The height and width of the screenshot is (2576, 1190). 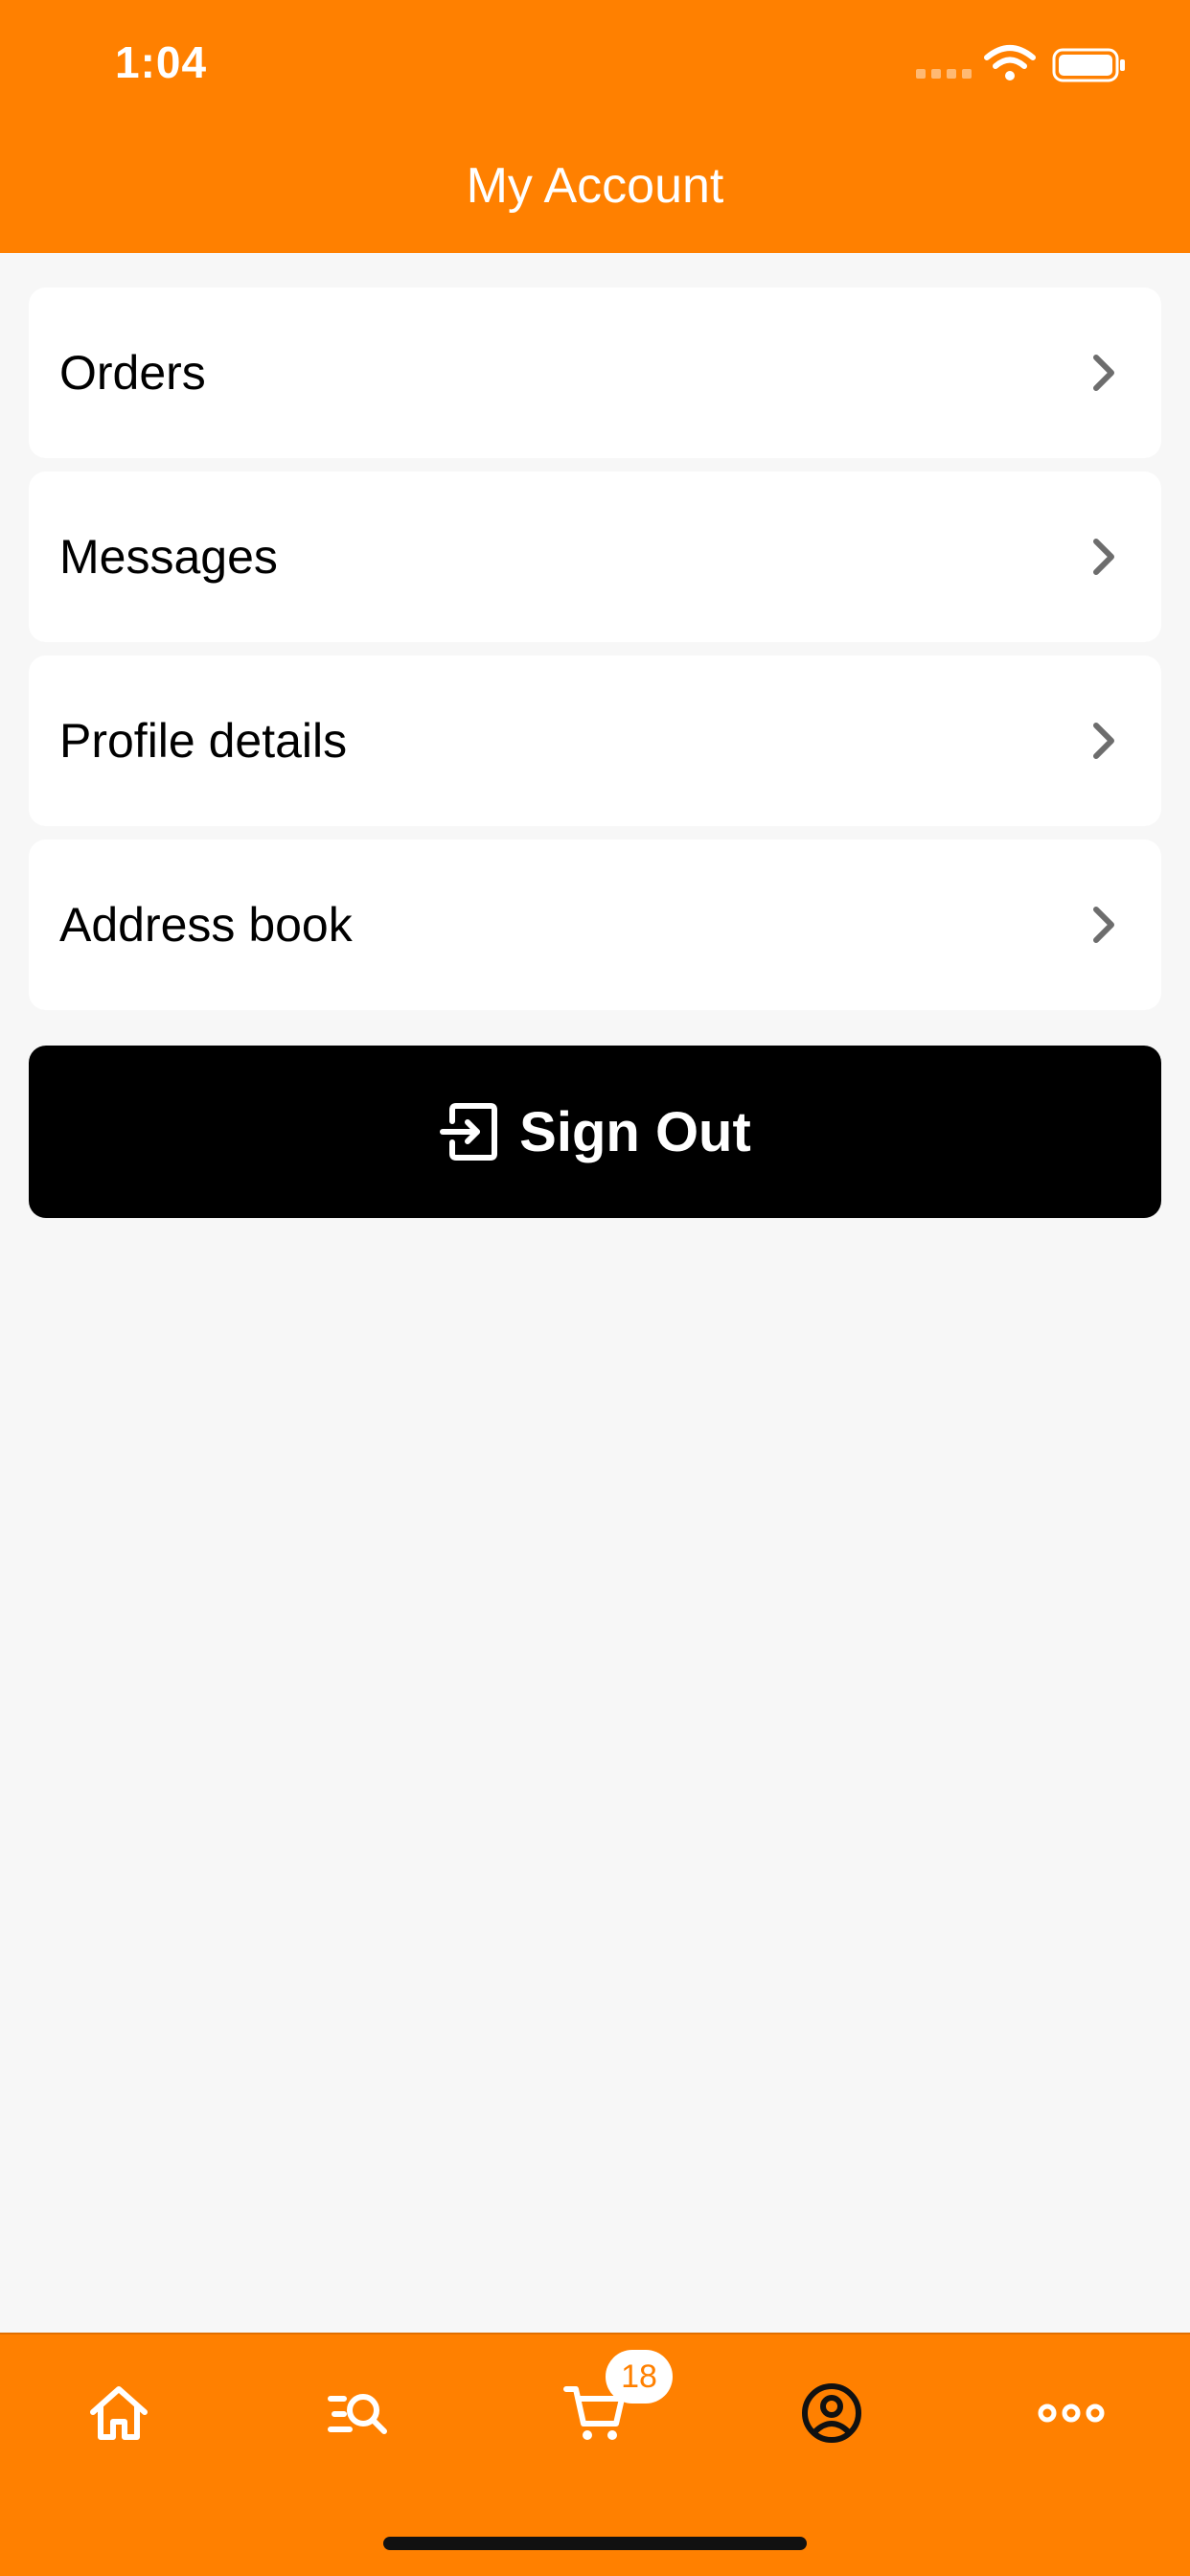 What do you see at coordinates (132, 373) in the screenshot?
I see `menu-item-label: Orders` at bounding box center [132, 373].